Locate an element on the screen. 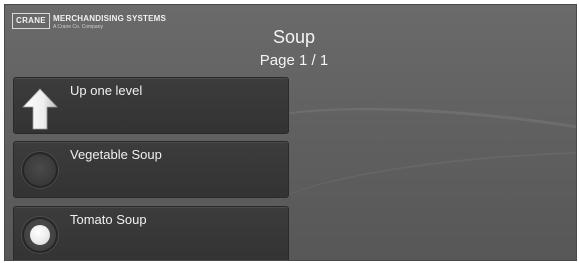 The width and height of the screenshot is (579, 263). logo-tagline: A Crane Co. Company is located at coordinates (77, 27).